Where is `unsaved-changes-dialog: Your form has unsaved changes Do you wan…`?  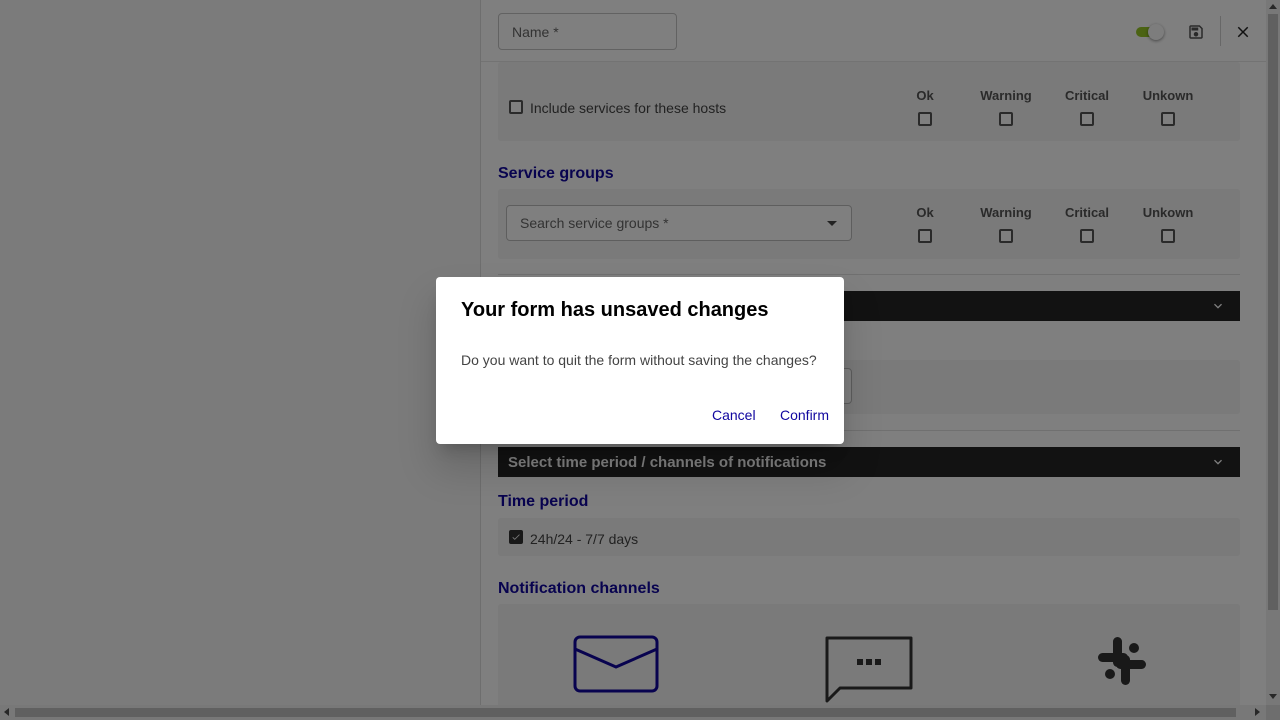 unsaved-changes-dialog: Your form has unsaved changes Do you wan… is located at coordinates (640, 360).